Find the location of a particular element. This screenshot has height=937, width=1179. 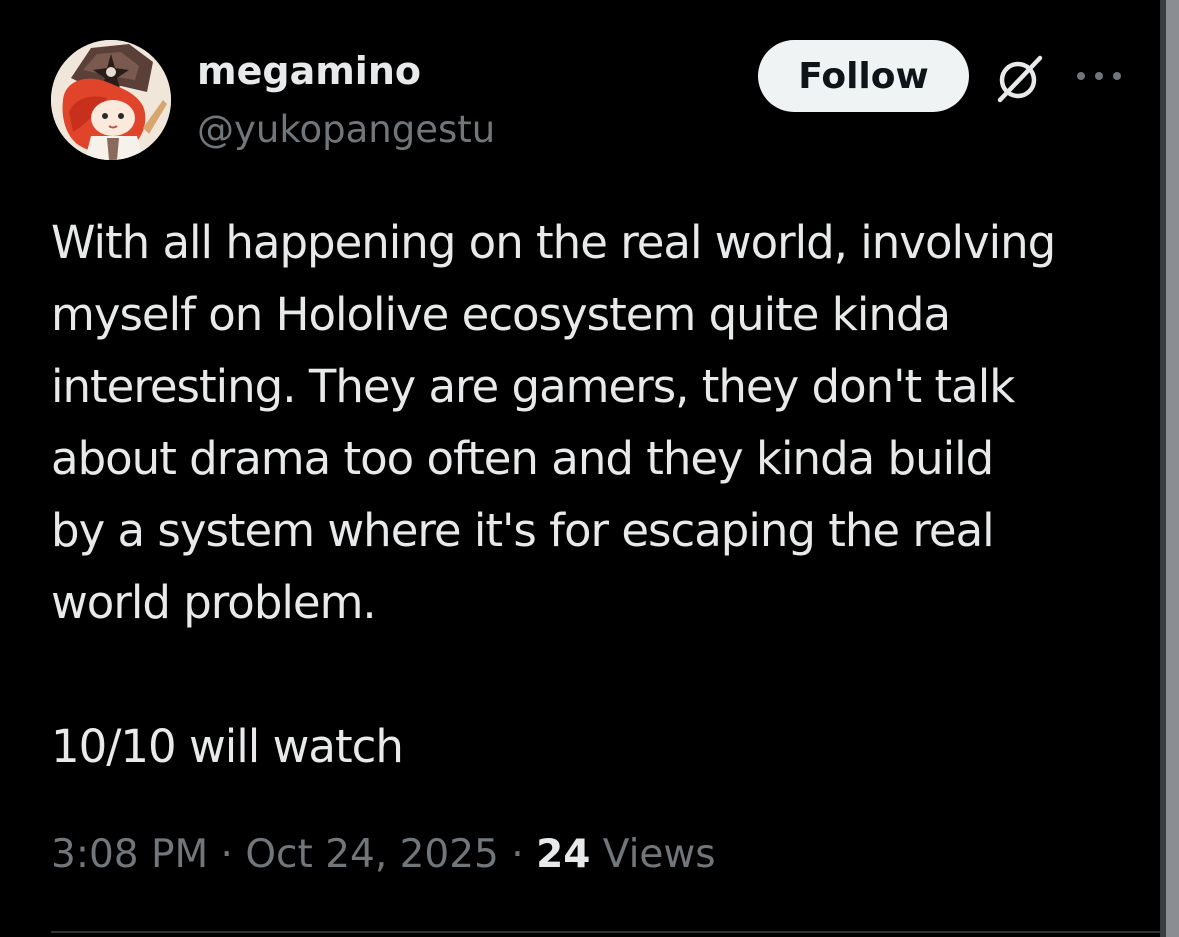

post-time: 3:08 PM is located at coordinates (129, 854).